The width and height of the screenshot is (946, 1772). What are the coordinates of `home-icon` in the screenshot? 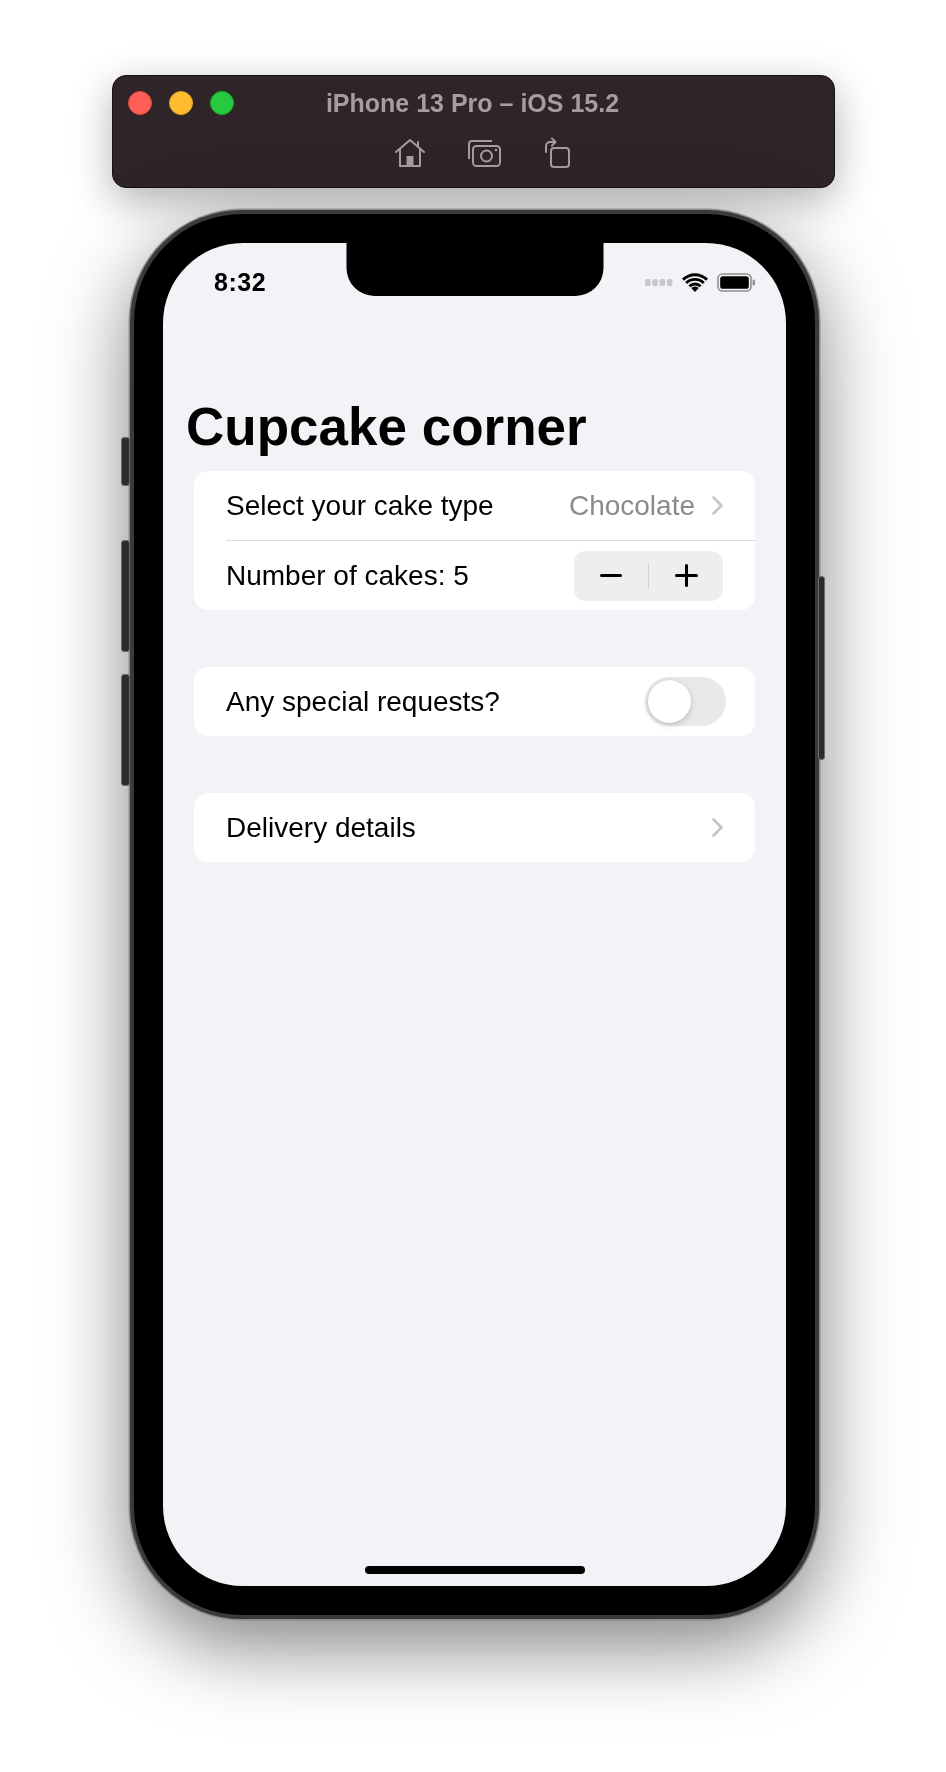 It's located at (410, 153).